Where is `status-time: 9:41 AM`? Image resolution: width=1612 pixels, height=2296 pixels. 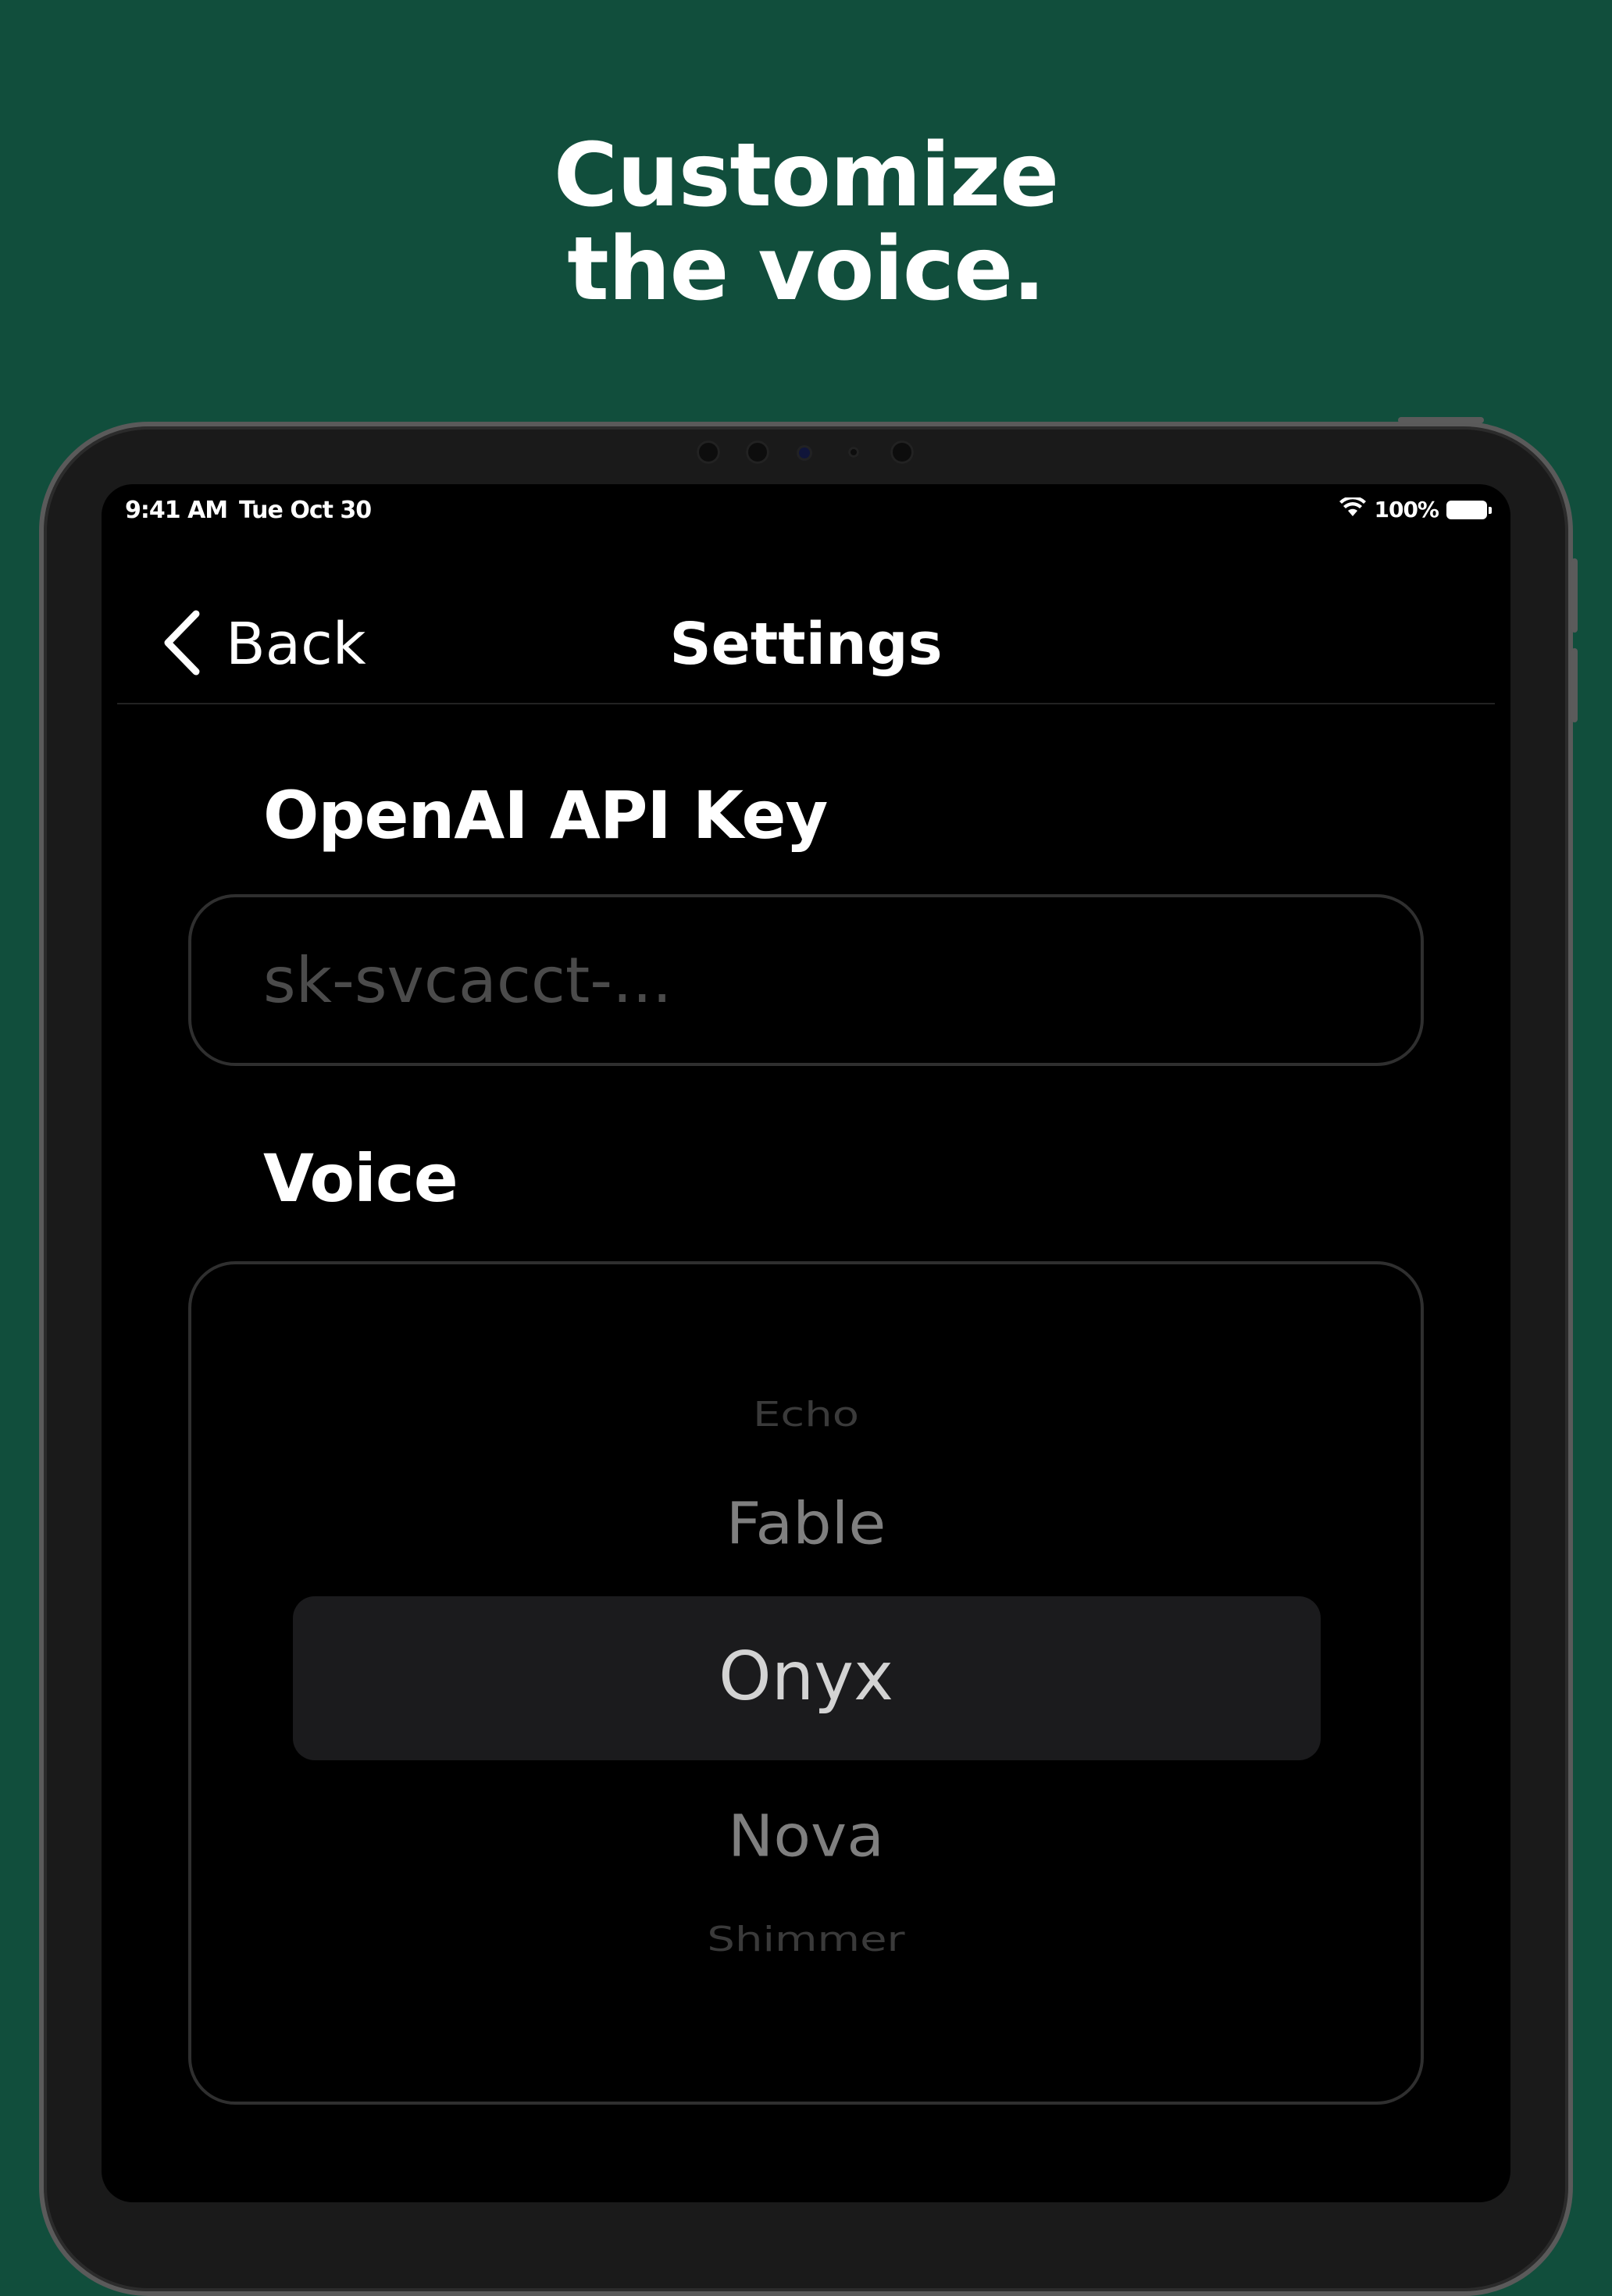
status-time: 9:41 AM is located at coordinates (177, 511).